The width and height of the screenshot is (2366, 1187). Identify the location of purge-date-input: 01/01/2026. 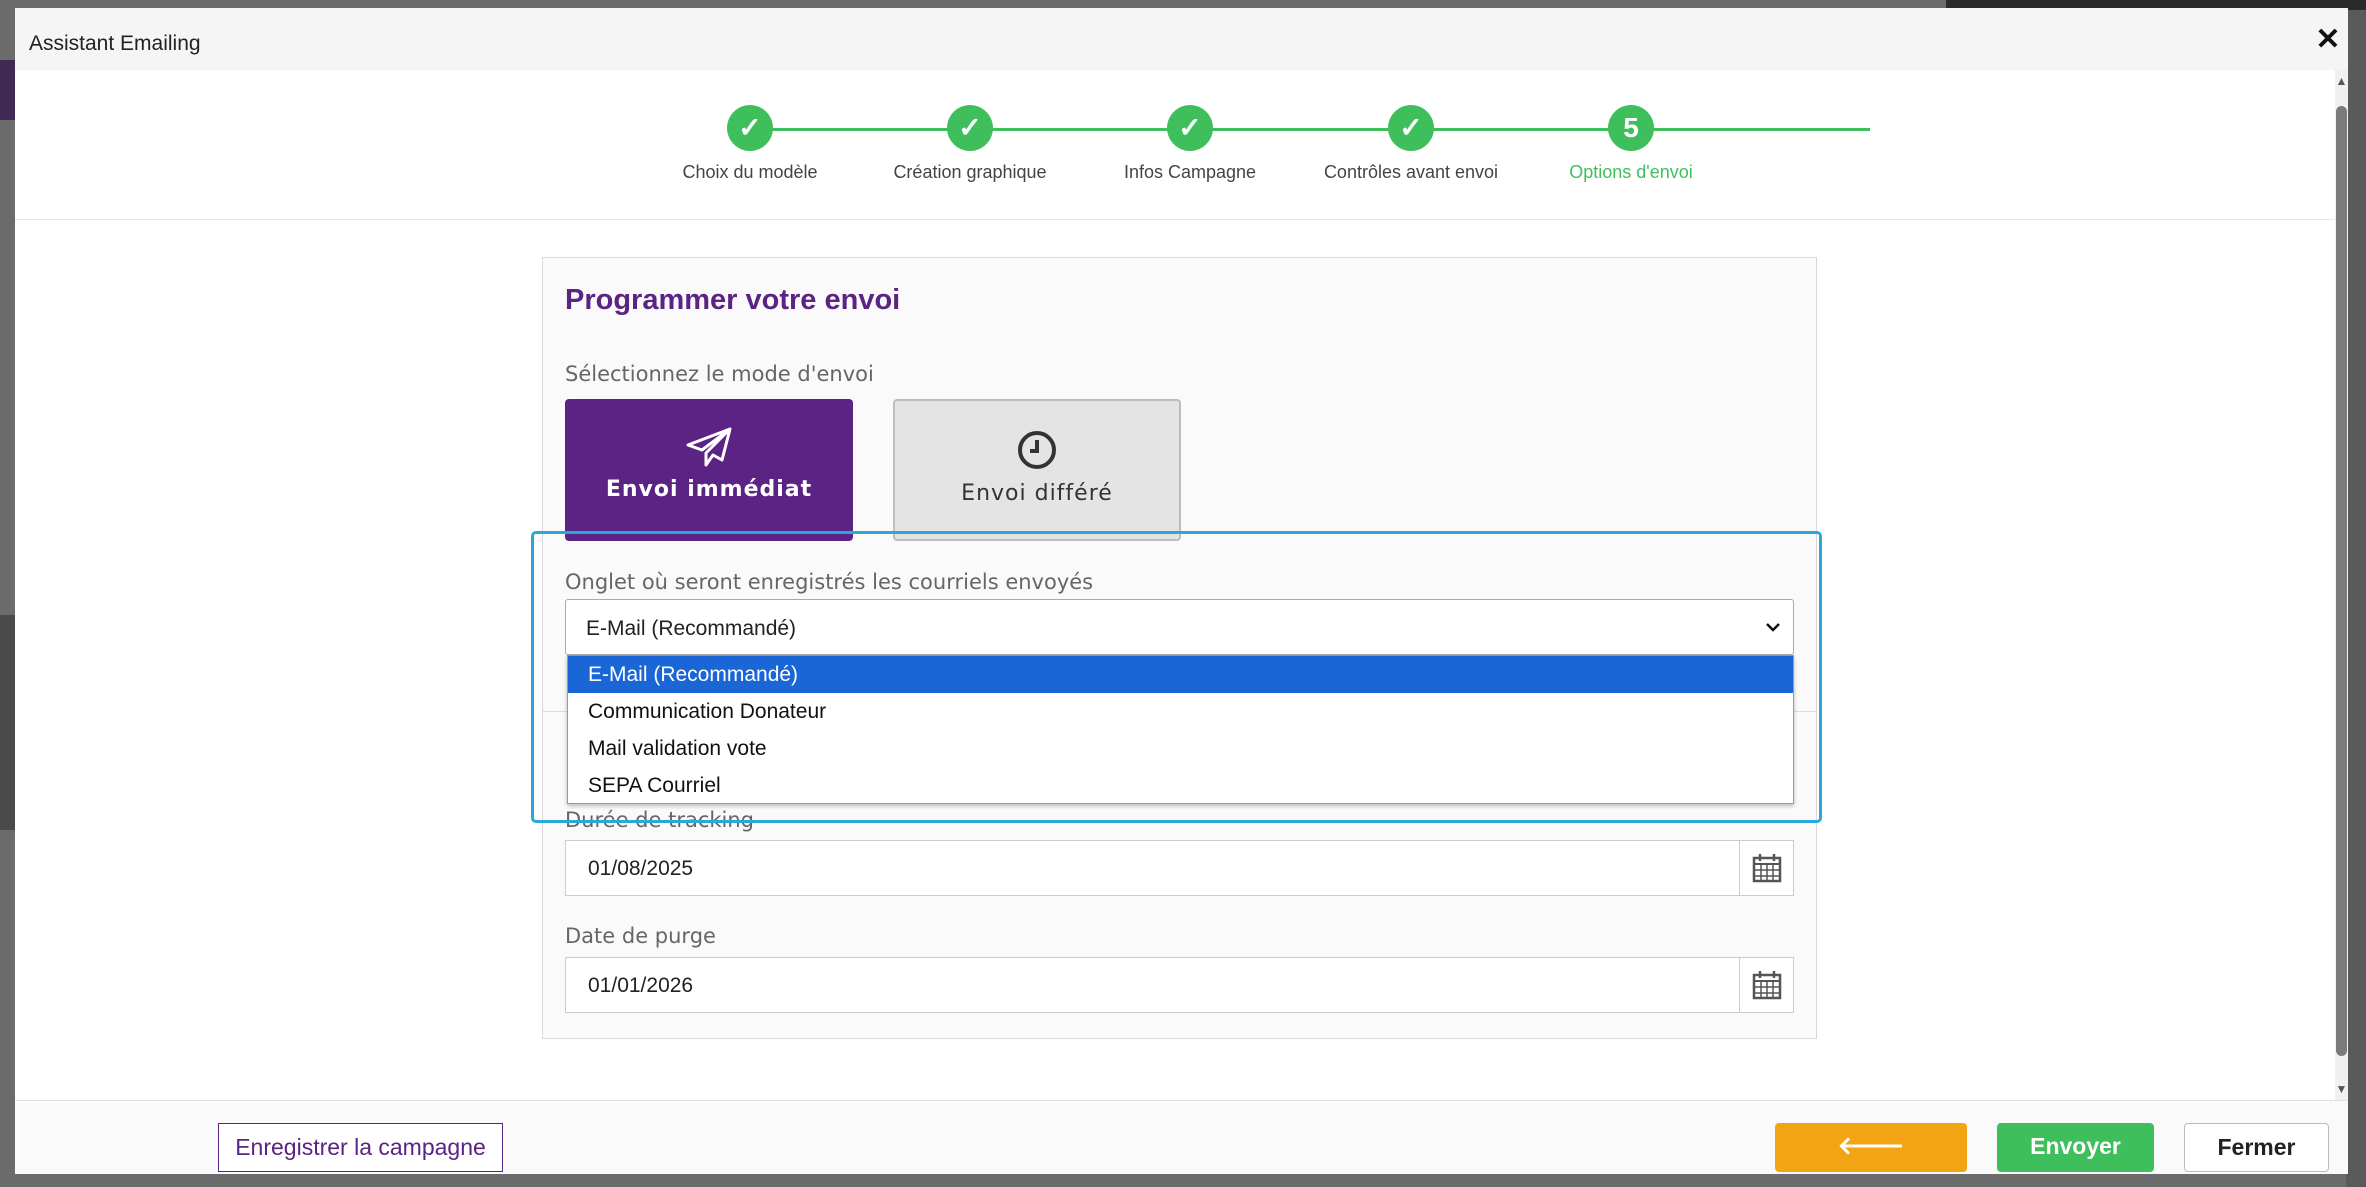
(1179, 985).